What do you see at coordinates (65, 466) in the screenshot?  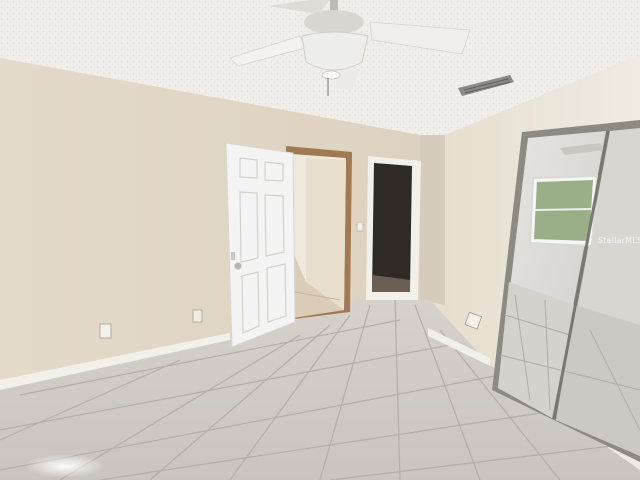 I see `sunlight-spot` at bounding box center [65, 466].